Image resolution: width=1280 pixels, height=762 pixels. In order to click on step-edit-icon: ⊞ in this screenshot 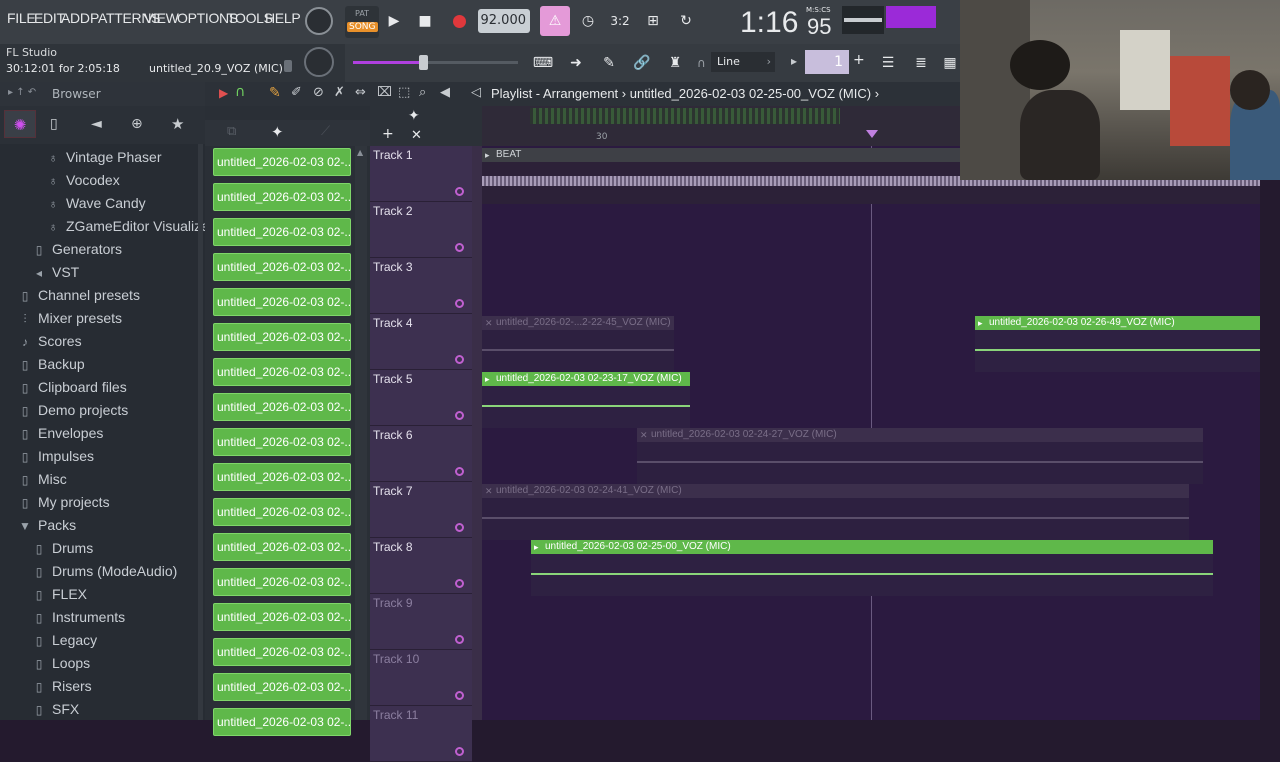, I will do `click(653, 21)`.